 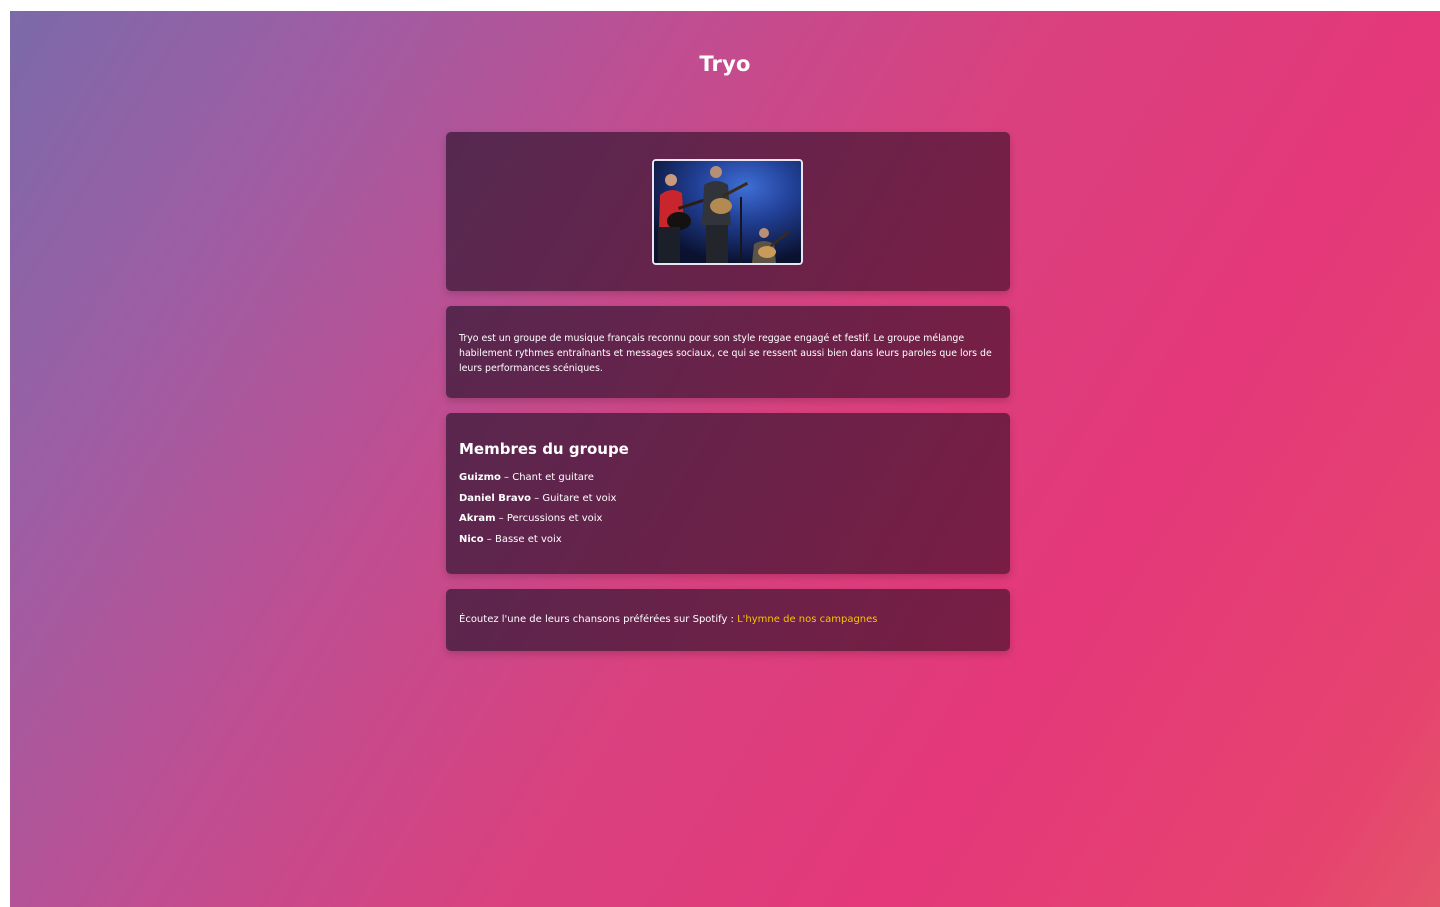 I want to click on member-name: Daniel Bravo, so click(x=495, y=498).